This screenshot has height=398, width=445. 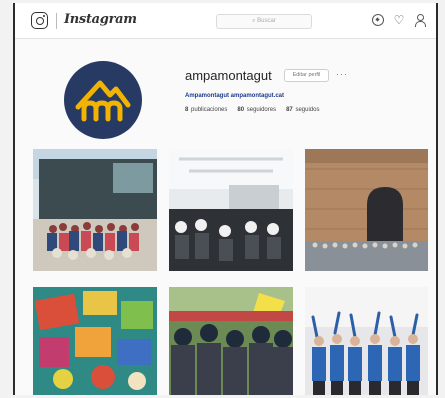 I want to click on top-nav: Instagram ⌕ Buscar ♡, so click(x=225, y=21).